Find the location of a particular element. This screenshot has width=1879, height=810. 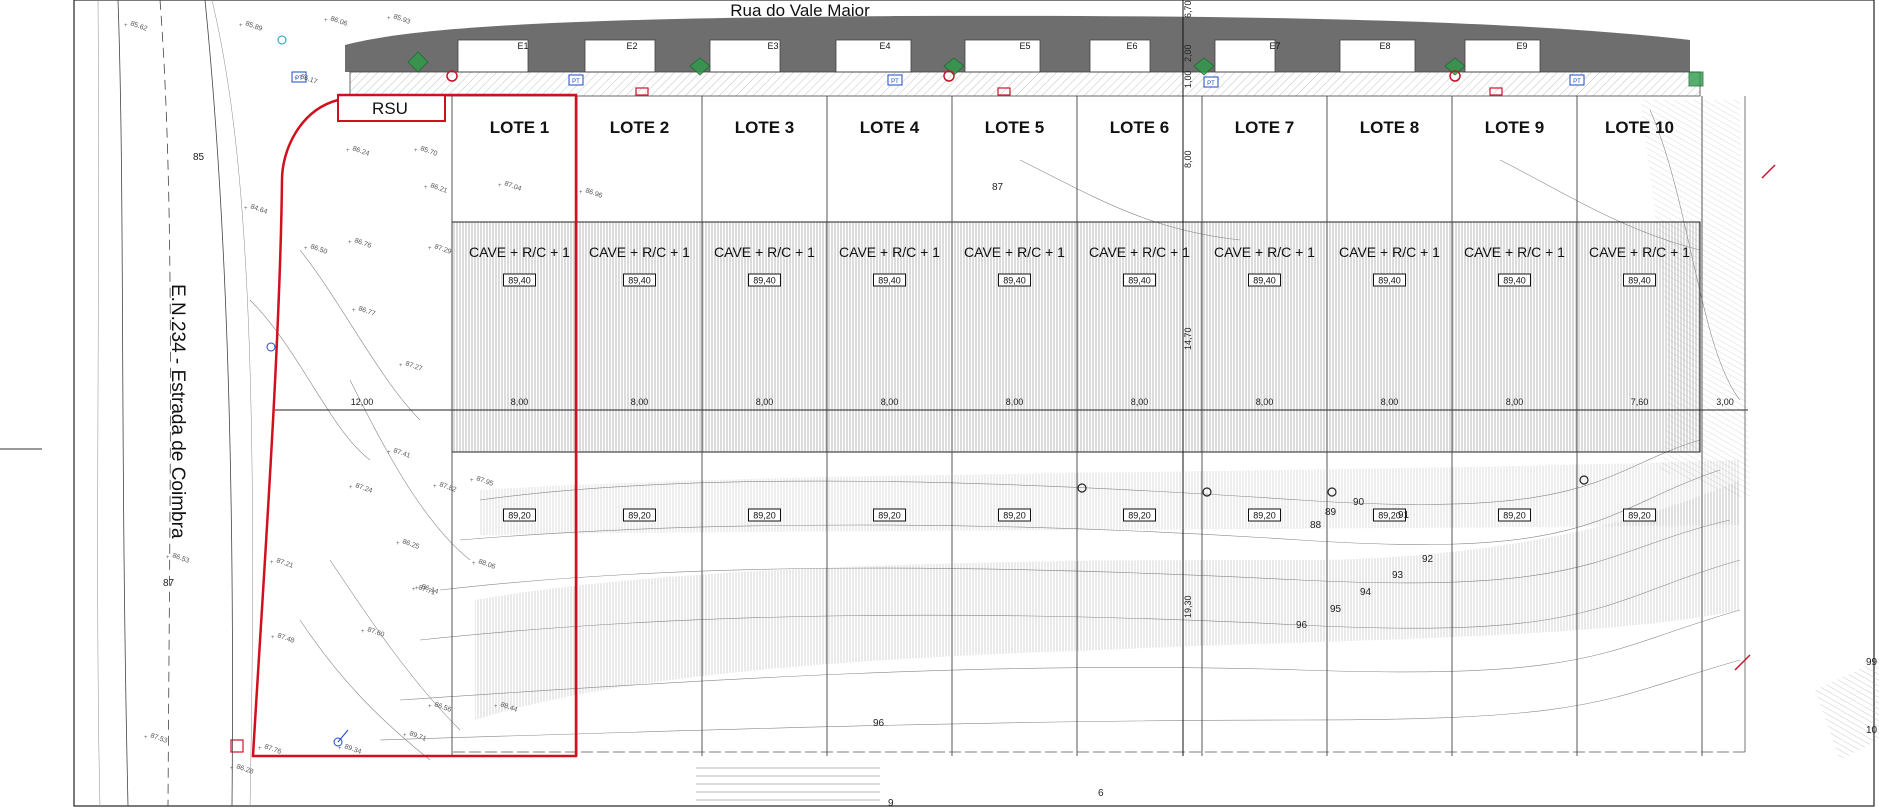

lot-label: LOTE 2 is located at coordinates (640, 127).